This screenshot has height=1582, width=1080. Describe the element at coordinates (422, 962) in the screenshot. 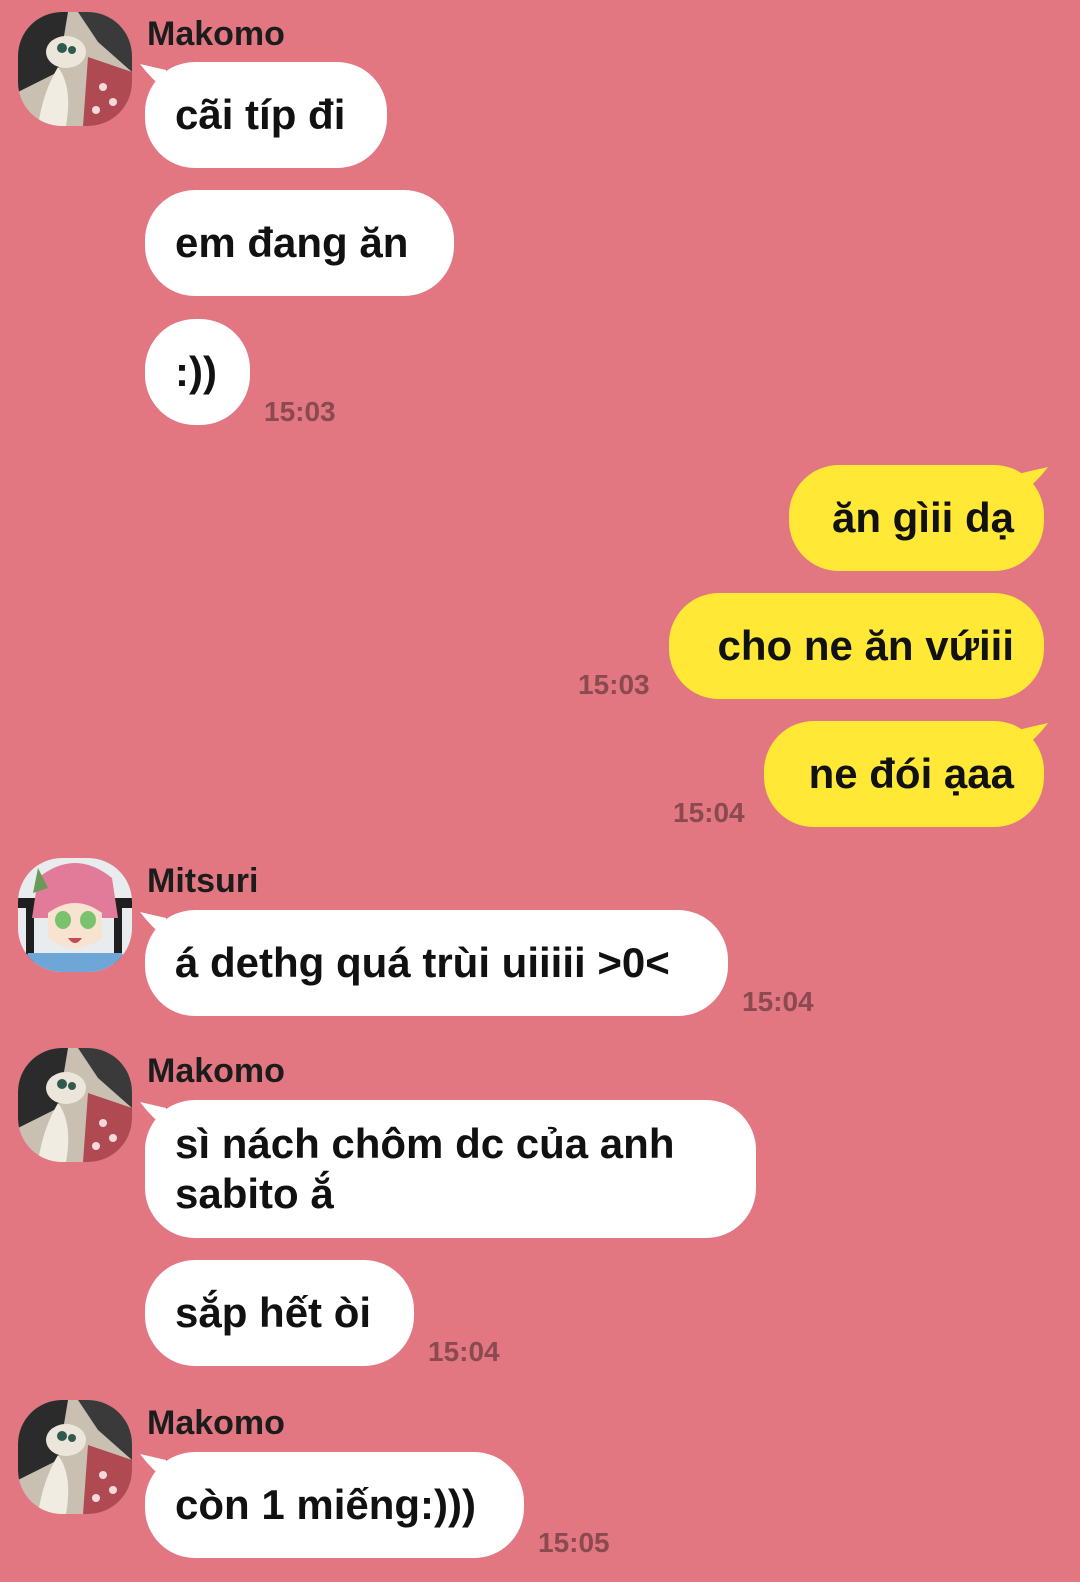

I see `message-text: á dethg quá trùi uiiiii >0<` at that location.